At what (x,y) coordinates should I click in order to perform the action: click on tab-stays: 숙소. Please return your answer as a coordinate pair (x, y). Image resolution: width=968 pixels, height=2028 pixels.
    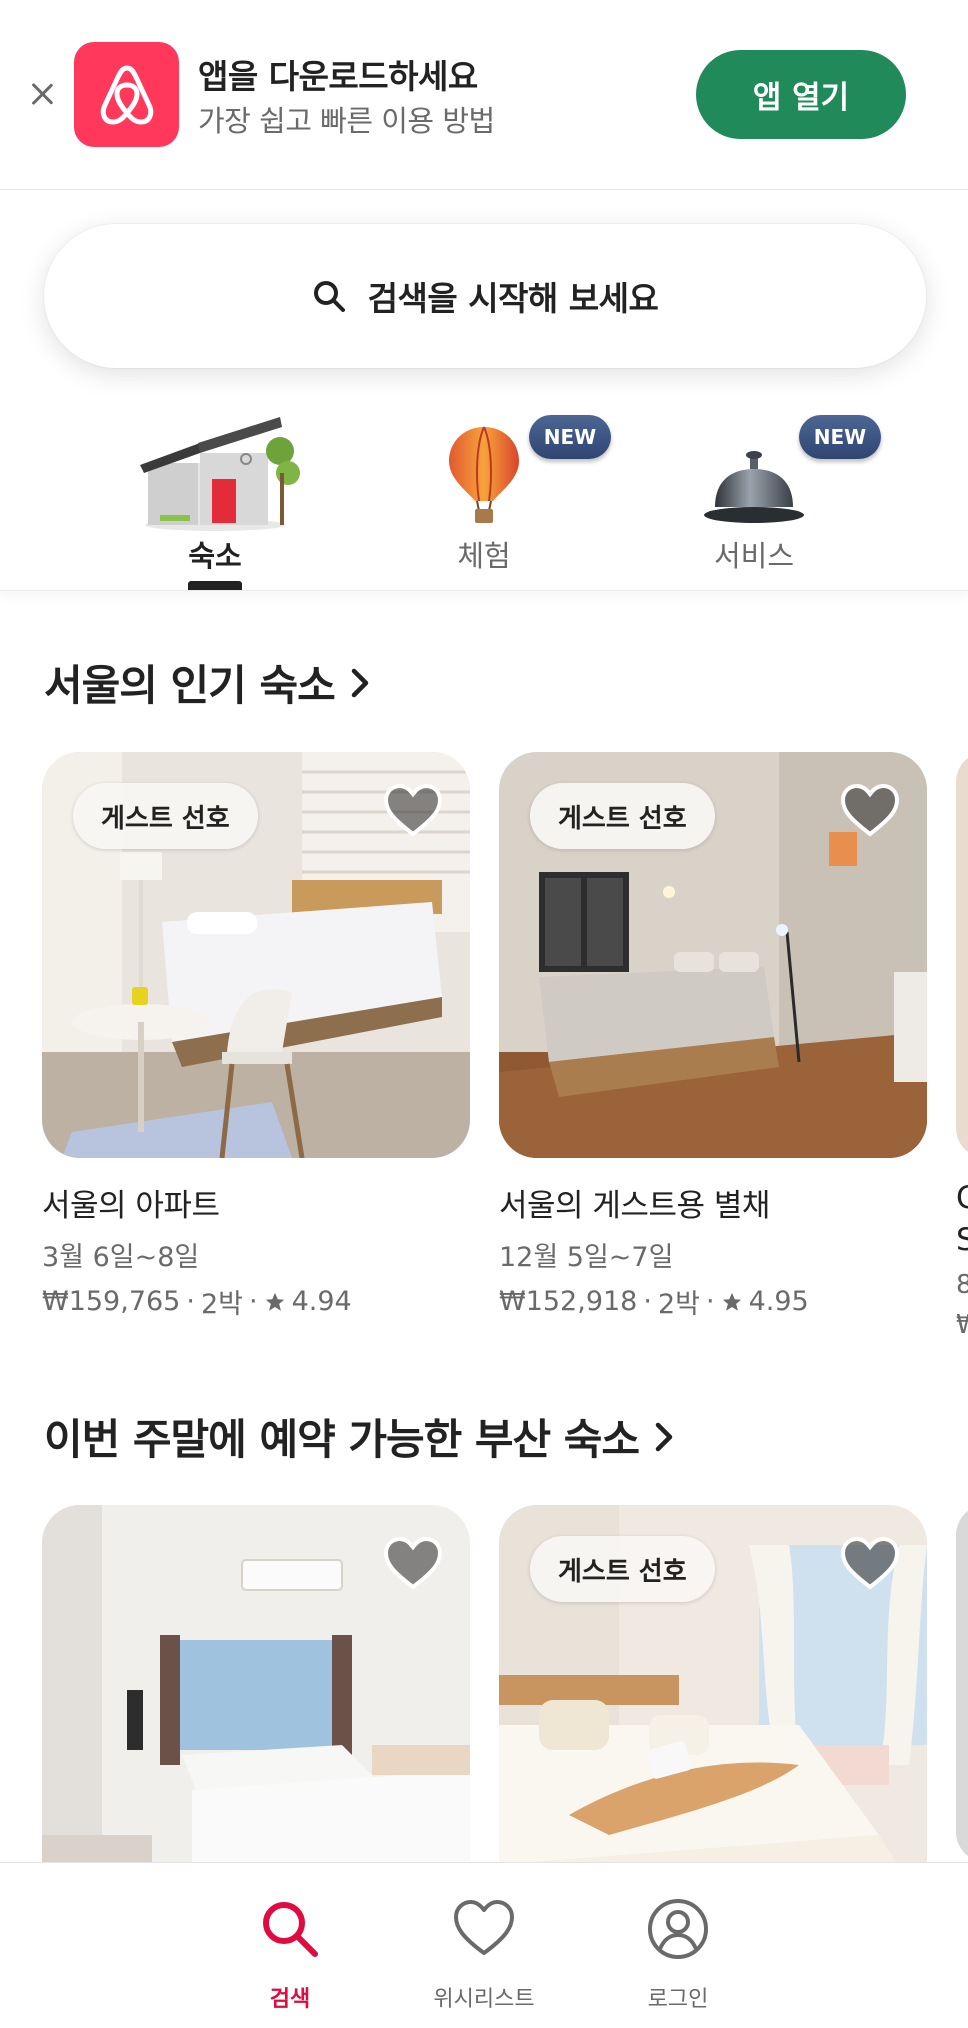
    Looking at the image, I should click on (215, 493).